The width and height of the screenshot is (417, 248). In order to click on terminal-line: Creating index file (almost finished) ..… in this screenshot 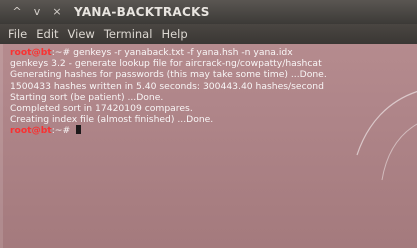, I will do `click(210, 119)`.